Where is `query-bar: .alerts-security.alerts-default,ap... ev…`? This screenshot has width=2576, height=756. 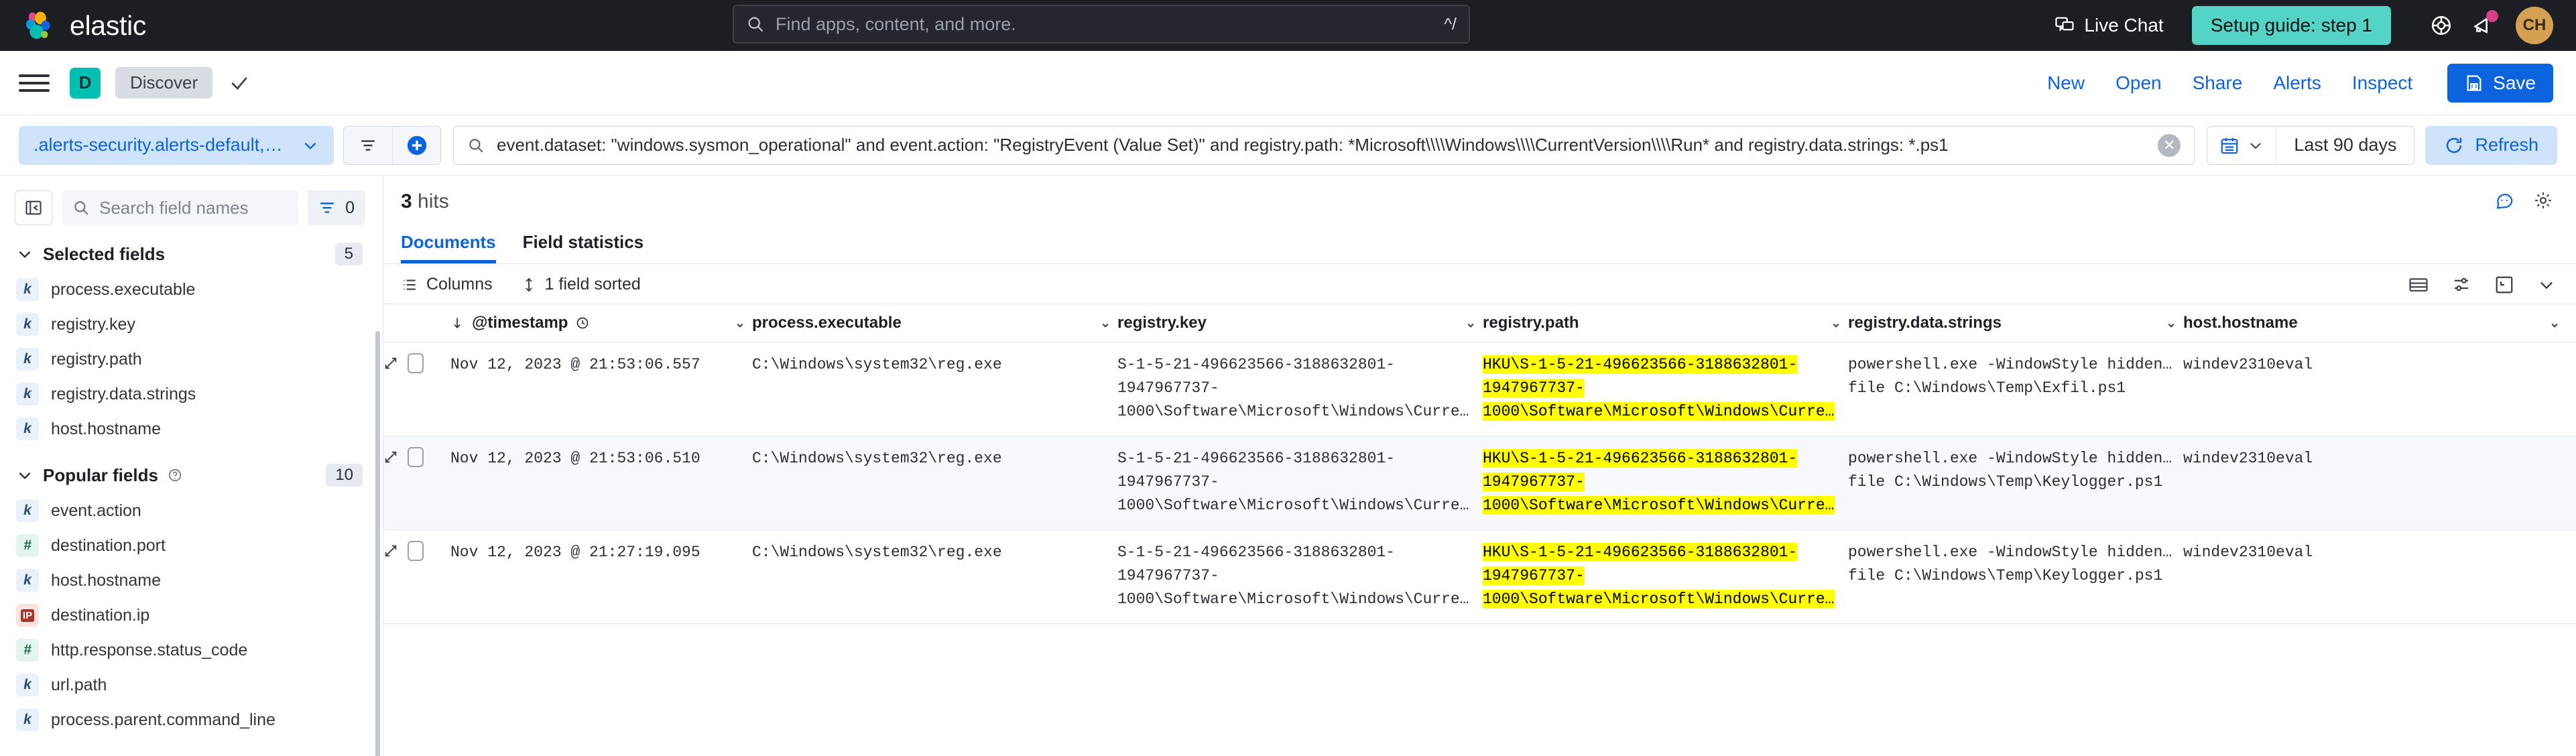 query-bar: .alerts-security.alerts-default,ap... ev… is located at coordinates (1288, 145).